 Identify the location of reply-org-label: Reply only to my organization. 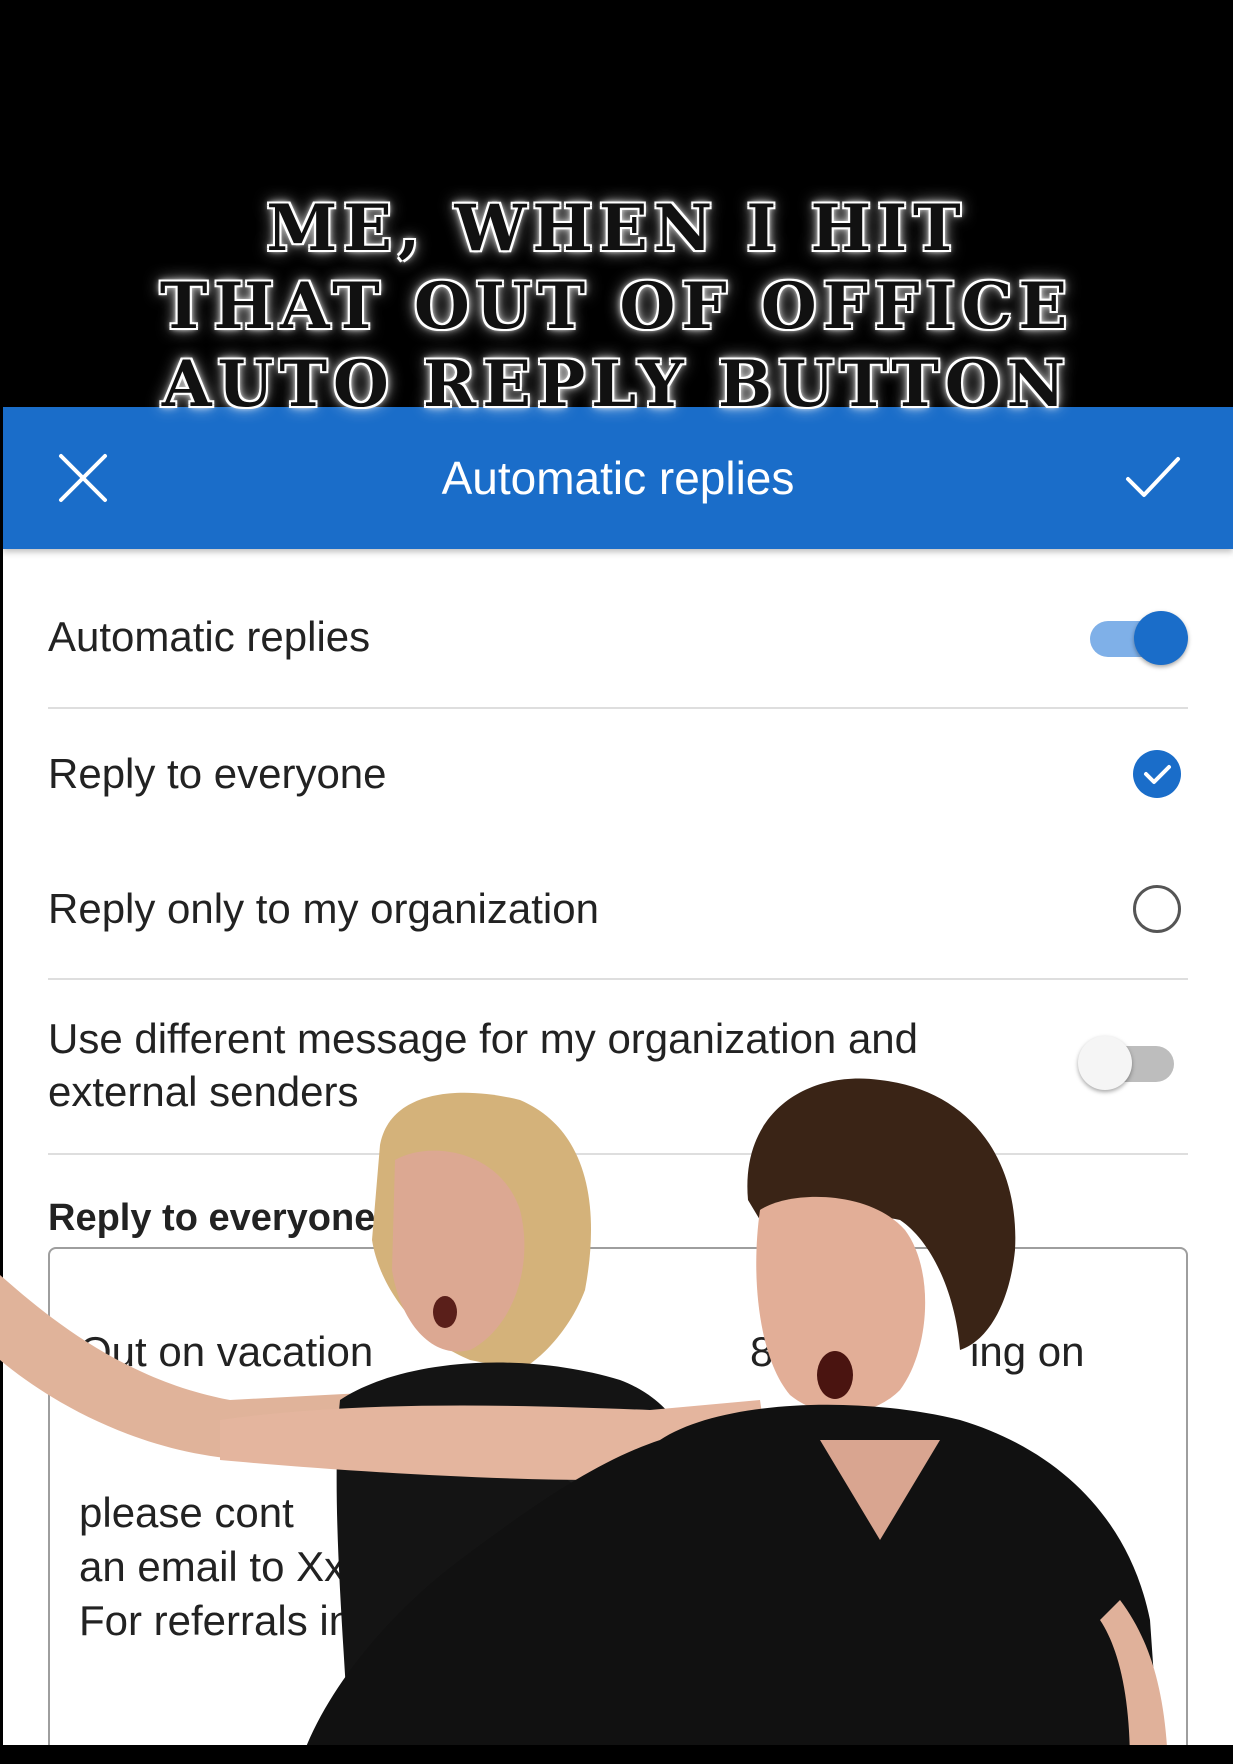
(323, 908).